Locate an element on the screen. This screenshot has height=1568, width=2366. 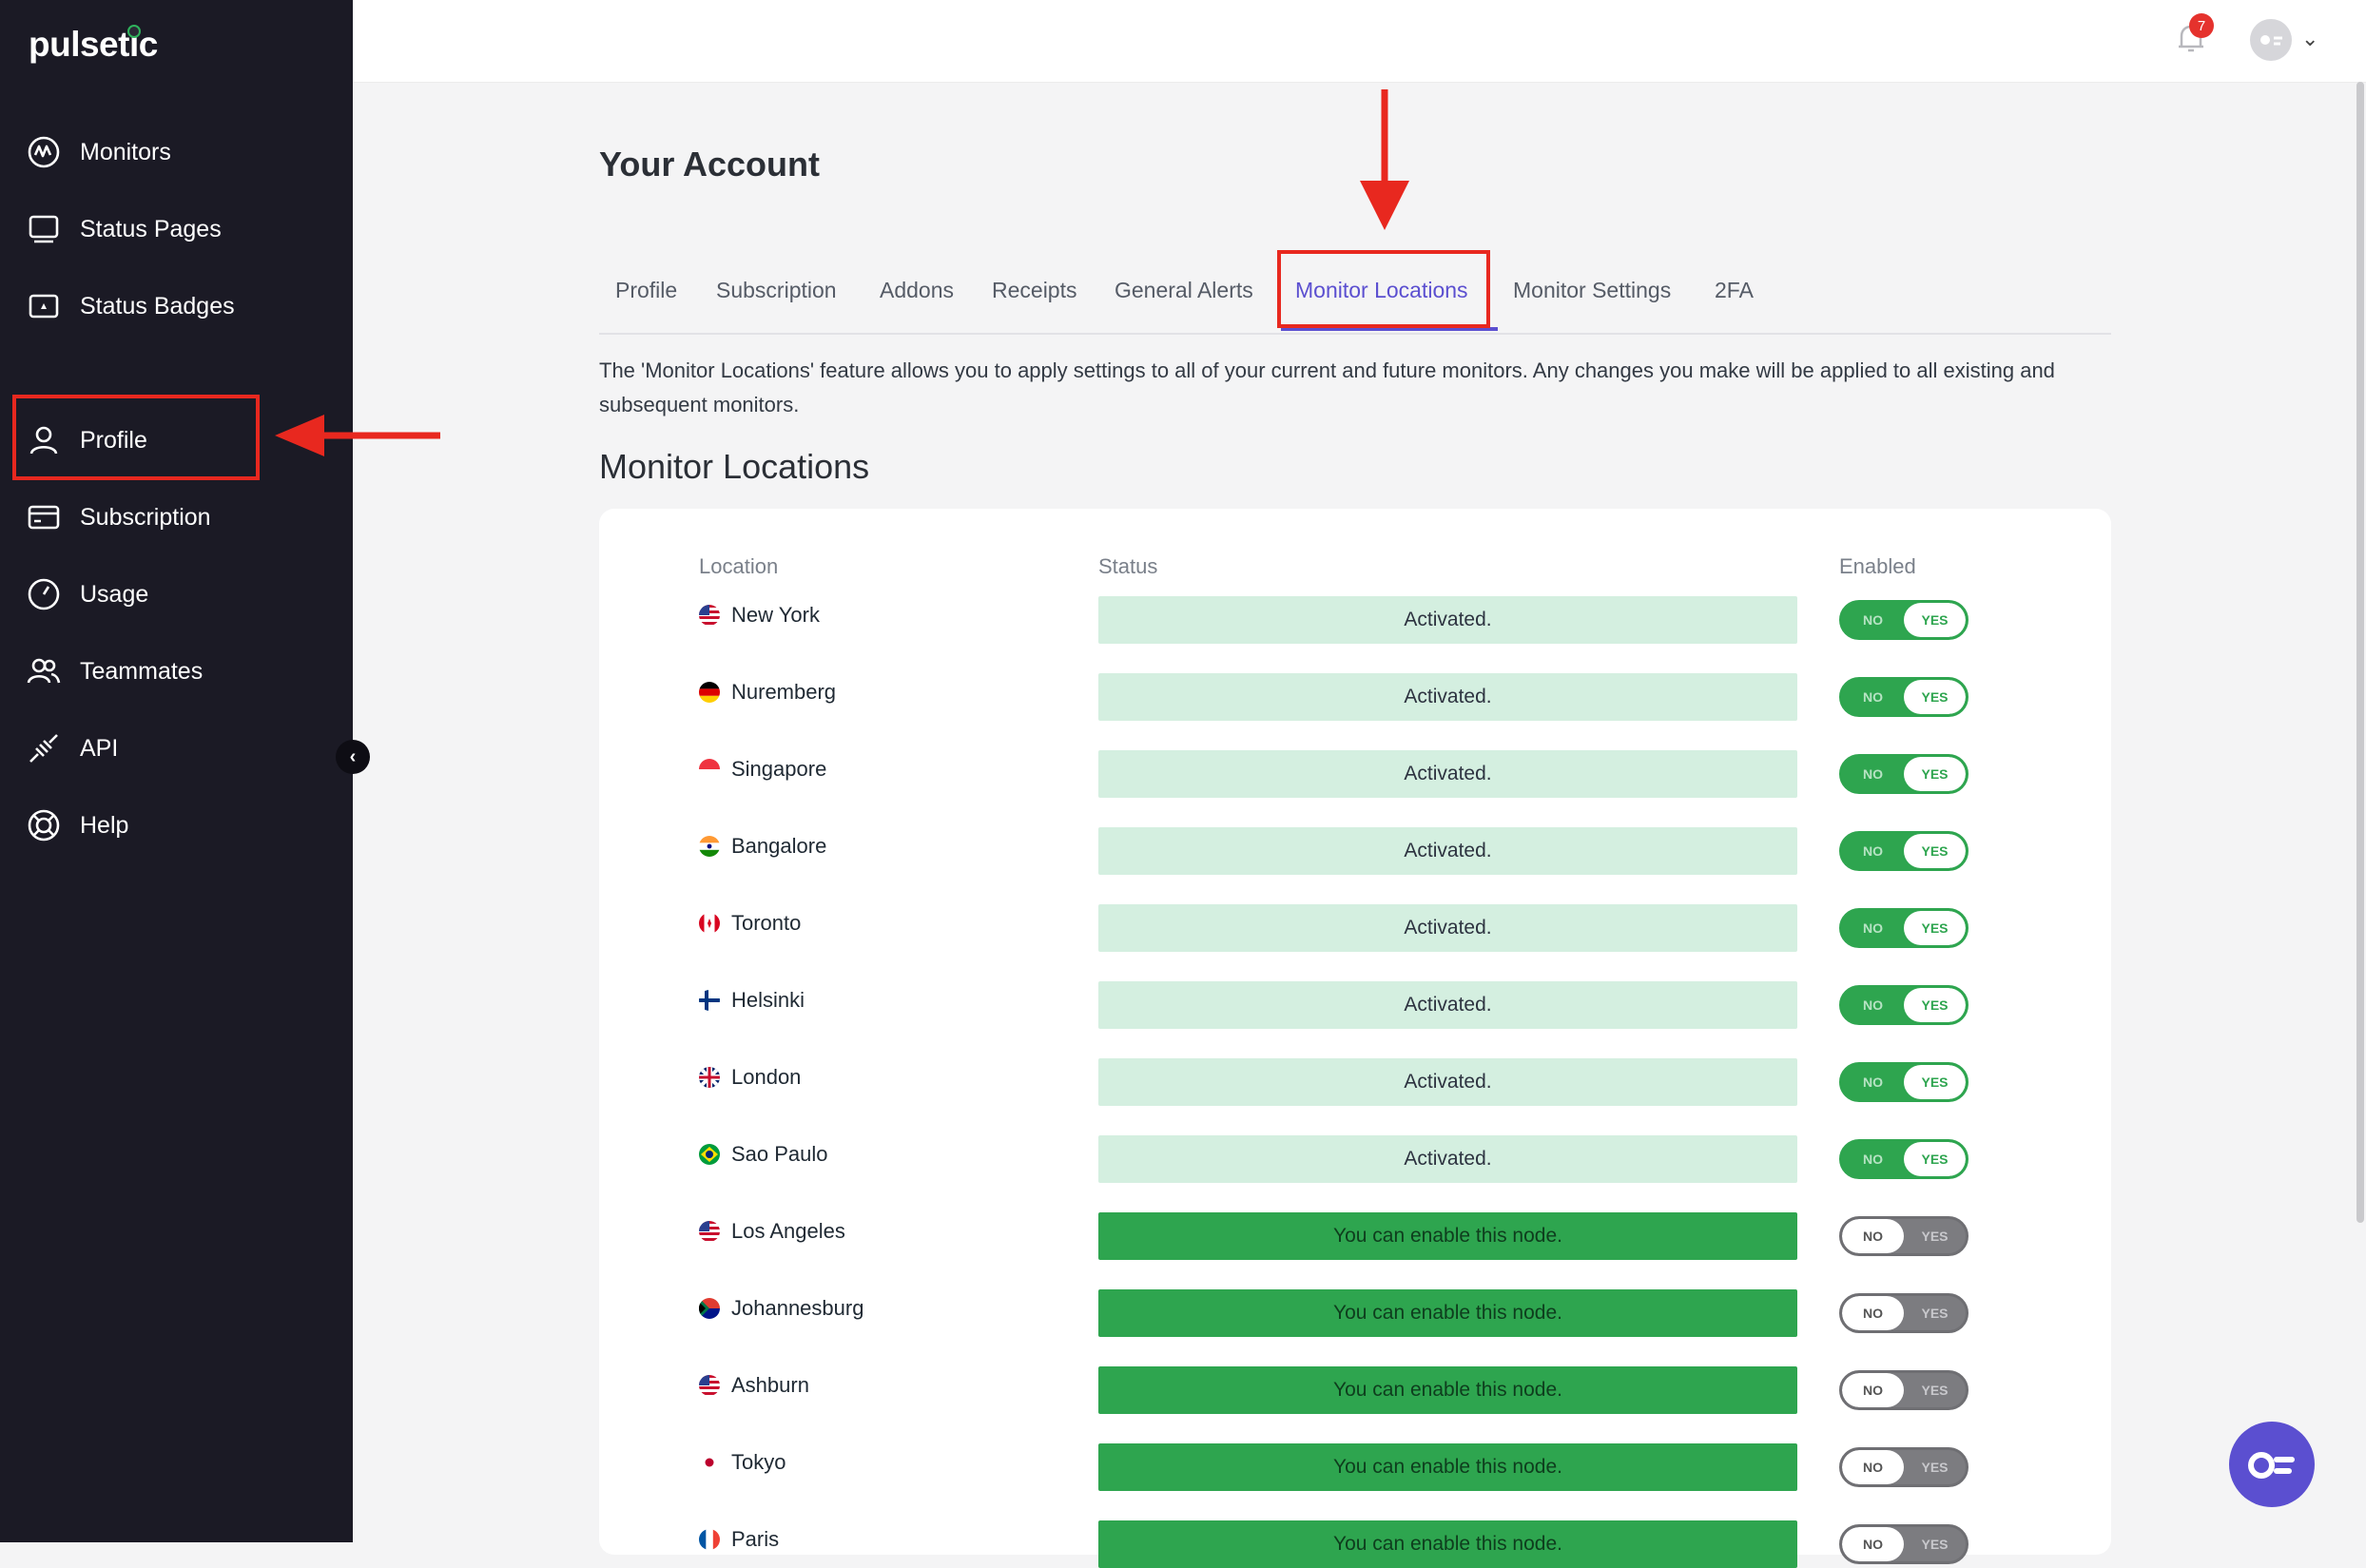
profile-arrow-icon is located at coordinates (358, 435).